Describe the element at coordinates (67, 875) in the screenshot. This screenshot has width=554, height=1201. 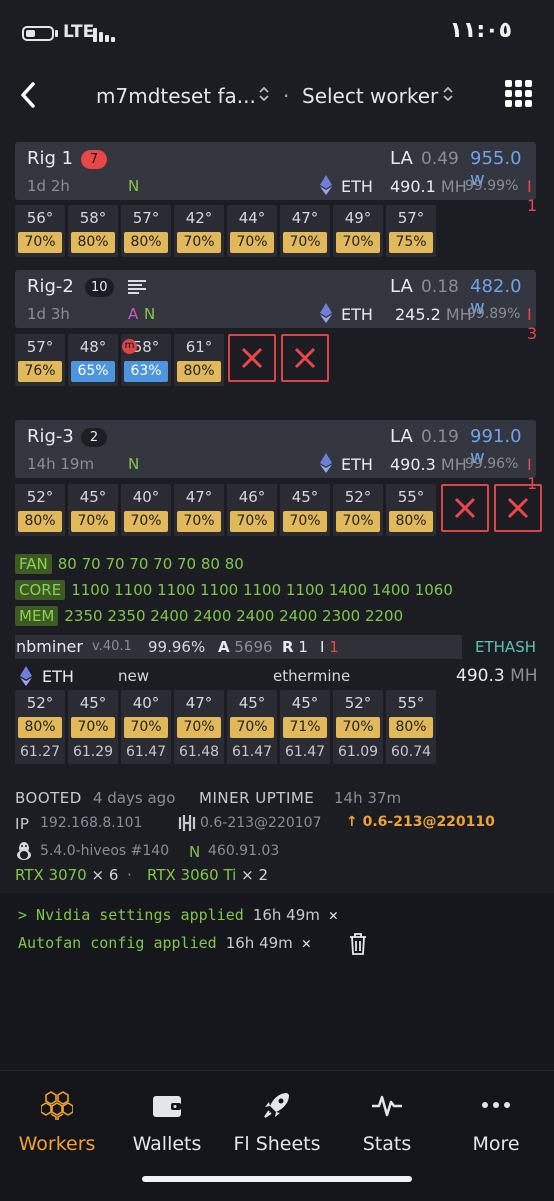
I see `gpu-model-1: RTX 3070 × 6` at that location.